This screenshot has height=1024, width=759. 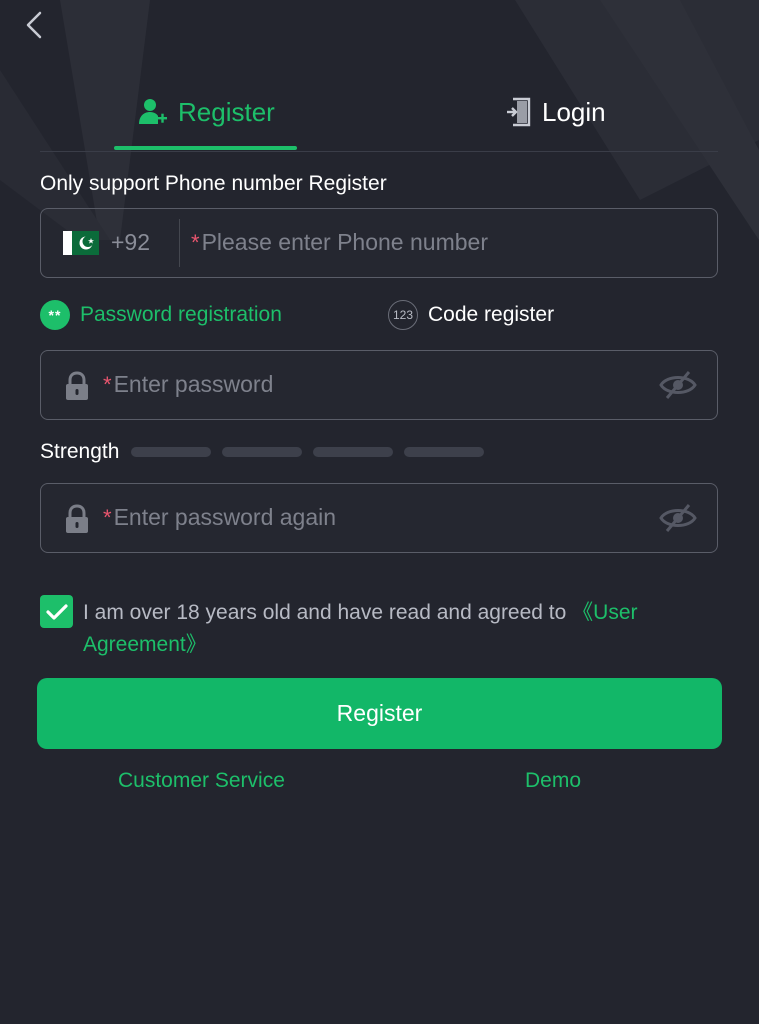 I want to click on password-input: * Enter password, so click(x=188, y=384).